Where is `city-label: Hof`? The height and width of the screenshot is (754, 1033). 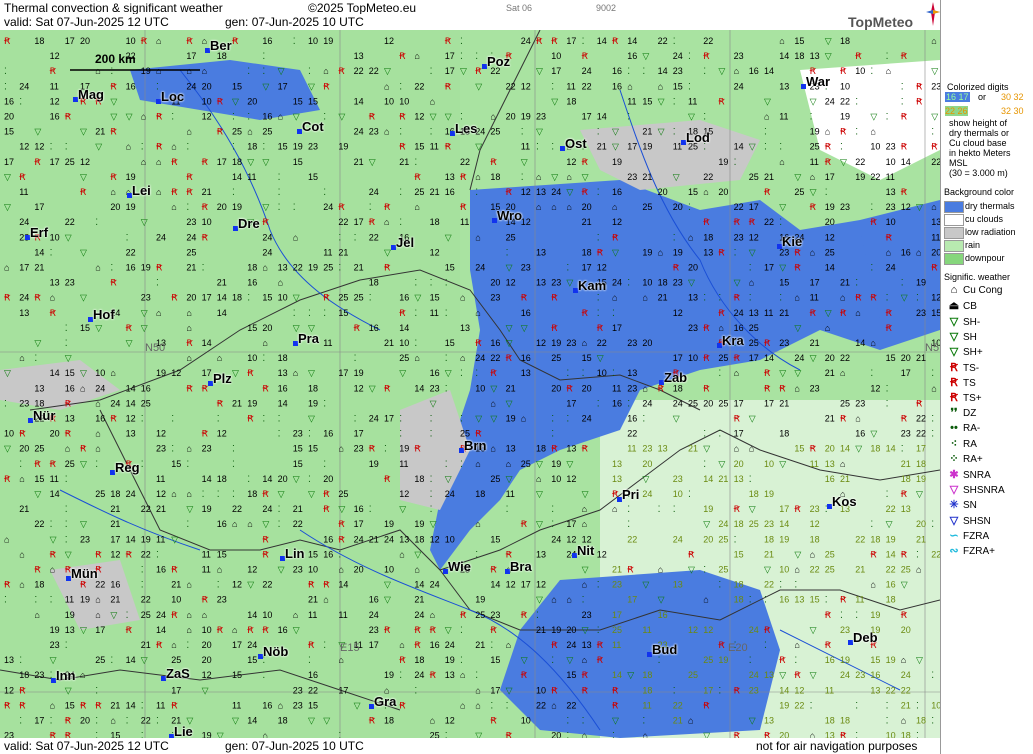
city-label: Hof is located at coordinates (104, 314).